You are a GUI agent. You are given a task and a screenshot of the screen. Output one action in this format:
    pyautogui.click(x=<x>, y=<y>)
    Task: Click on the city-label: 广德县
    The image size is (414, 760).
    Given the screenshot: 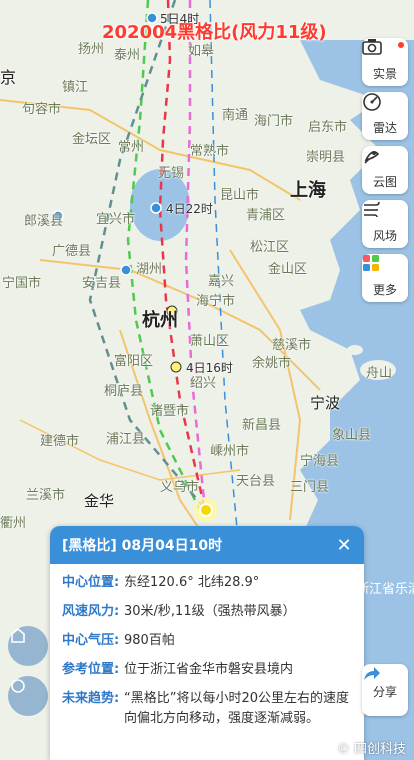 What is the action you would take?
    pyautogui.click(x=72, y=251)
    